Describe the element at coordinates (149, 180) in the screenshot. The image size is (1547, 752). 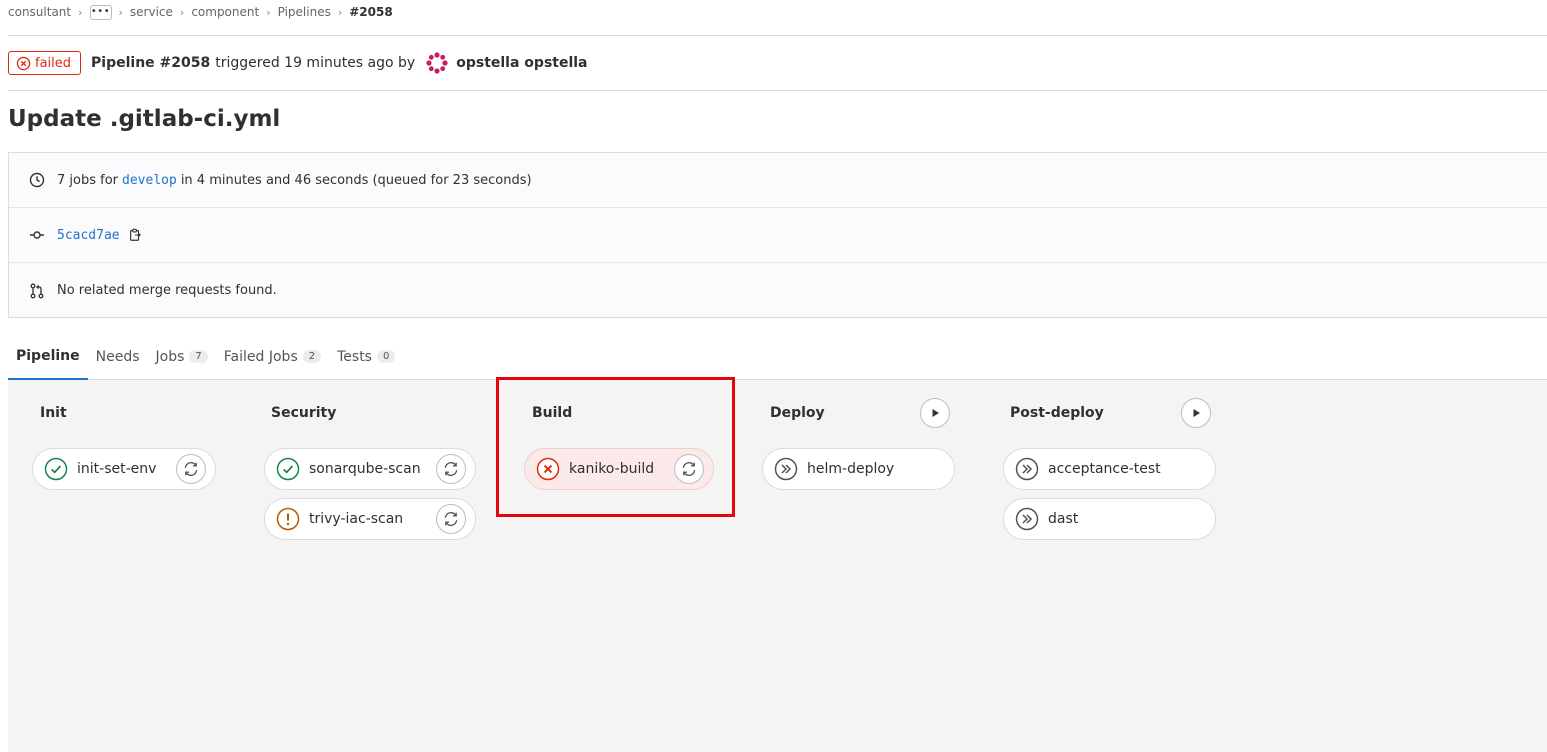
I see `branch-link: develop` at that location.